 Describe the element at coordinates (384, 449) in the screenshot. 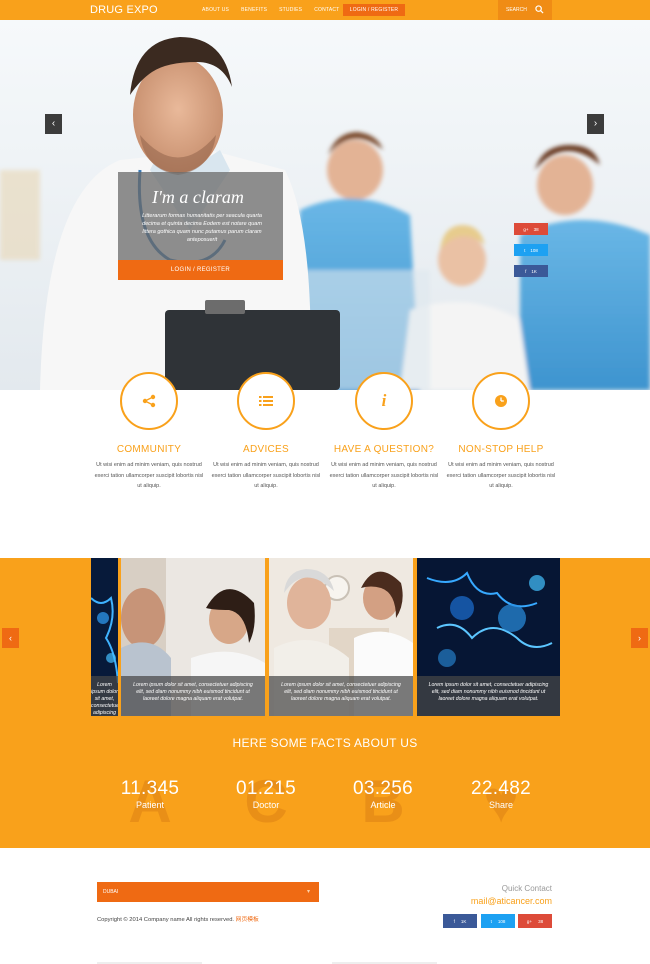

I see `feature-title: HAVE A QUESTION?` at that location.